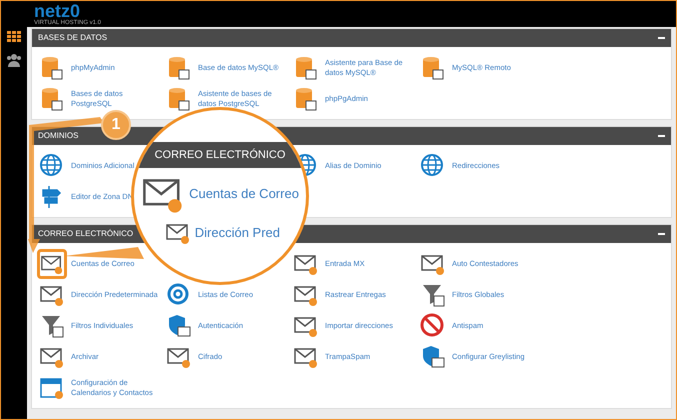  What do you see at coordinates (220, 155) in the screenshot?
I see `zoomed-section-title: CORREO ELECTRÓNICO` at bounding box center [220, 155].